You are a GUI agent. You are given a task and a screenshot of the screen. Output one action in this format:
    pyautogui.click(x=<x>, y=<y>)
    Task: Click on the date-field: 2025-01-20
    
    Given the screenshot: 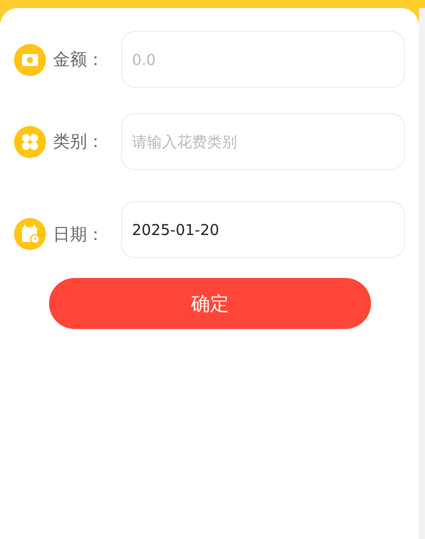 What is the action you would take?
    pyautogui.click(x=263, y=229)
    